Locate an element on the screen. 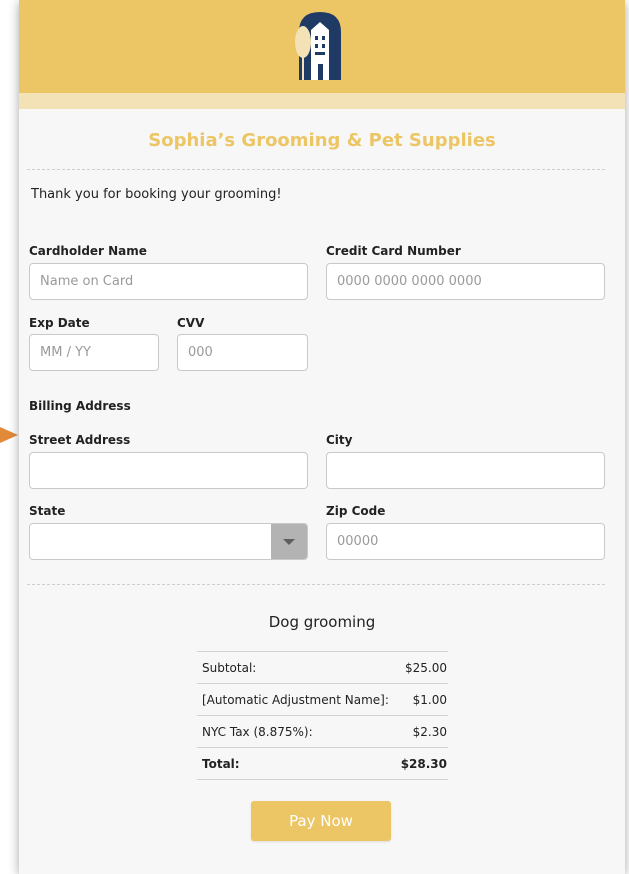 The width and height of the screenshot is (629, 874). card-number-label: Credit Card Number is located at coordinates (393, 251).